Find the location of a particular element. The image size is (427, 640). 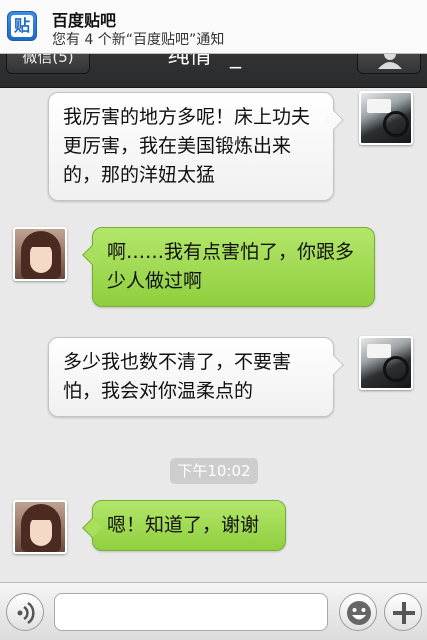

message-bubble-received: 嗯！知道了，谢谢 is located at coordinates (184, 525).